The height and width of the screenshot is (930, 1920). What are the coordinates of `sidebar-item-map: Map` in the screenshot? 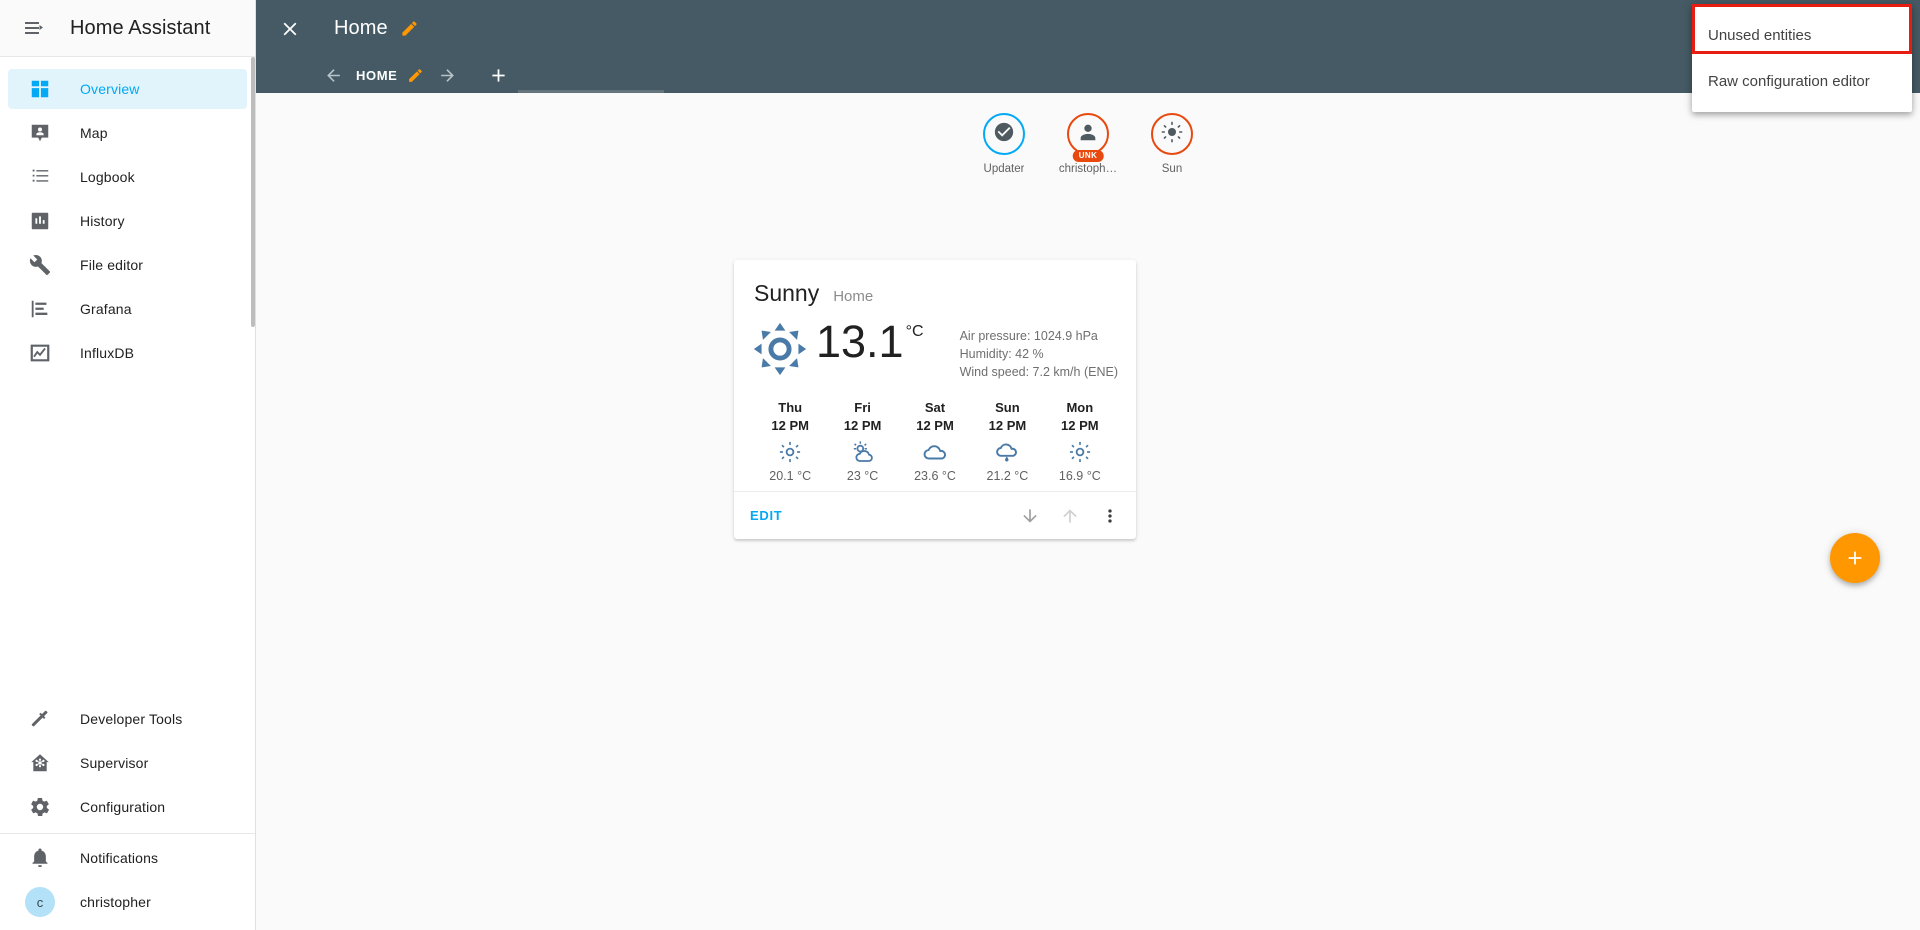 It's located at (127, 133).